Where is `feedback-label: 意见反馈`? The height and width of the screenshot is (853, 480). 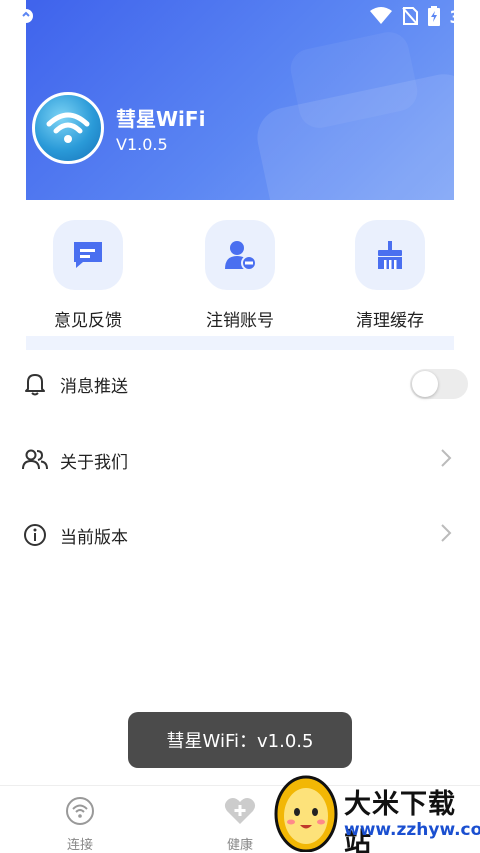 feedback-label: 意见反馈 is located at coordinates (88, 321).